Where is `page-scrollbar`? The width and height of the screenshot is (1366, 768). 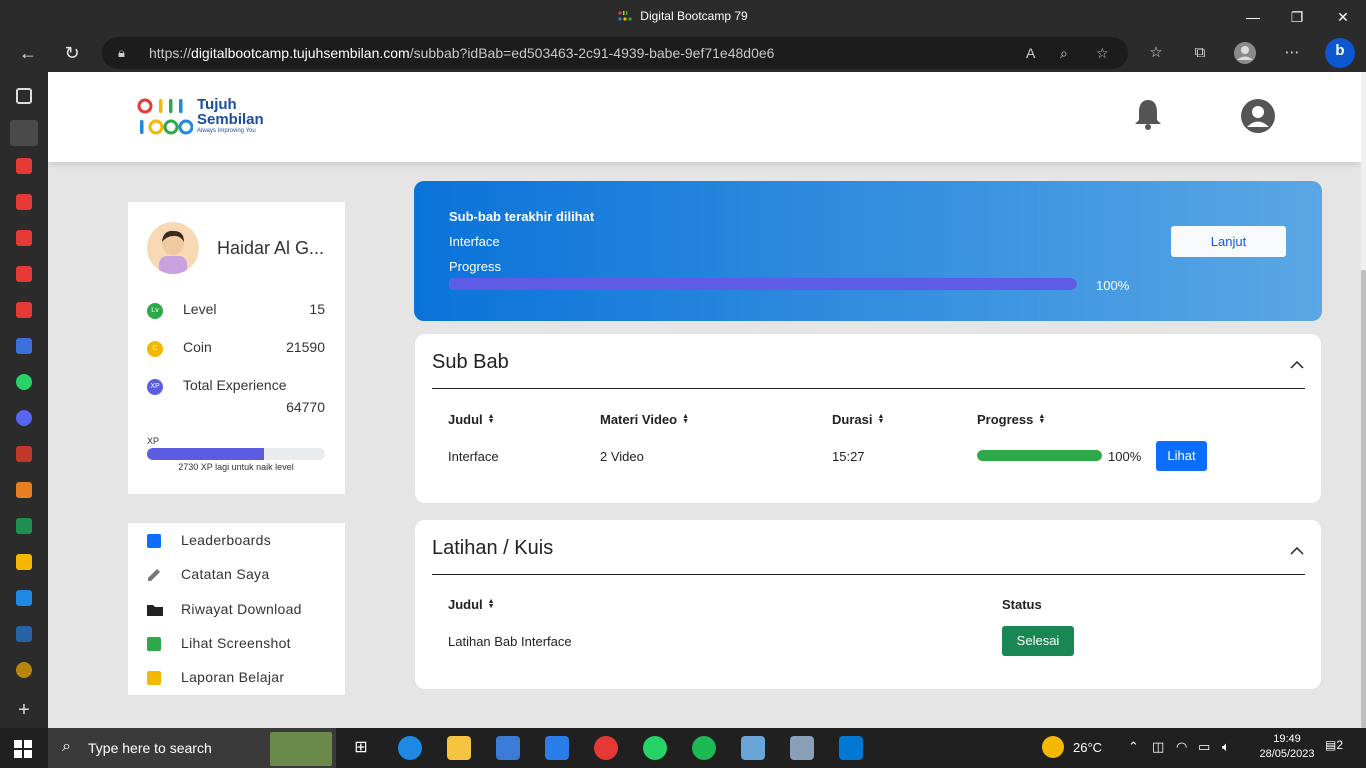
page-scrollbar is located at coordinates (1363, 400).